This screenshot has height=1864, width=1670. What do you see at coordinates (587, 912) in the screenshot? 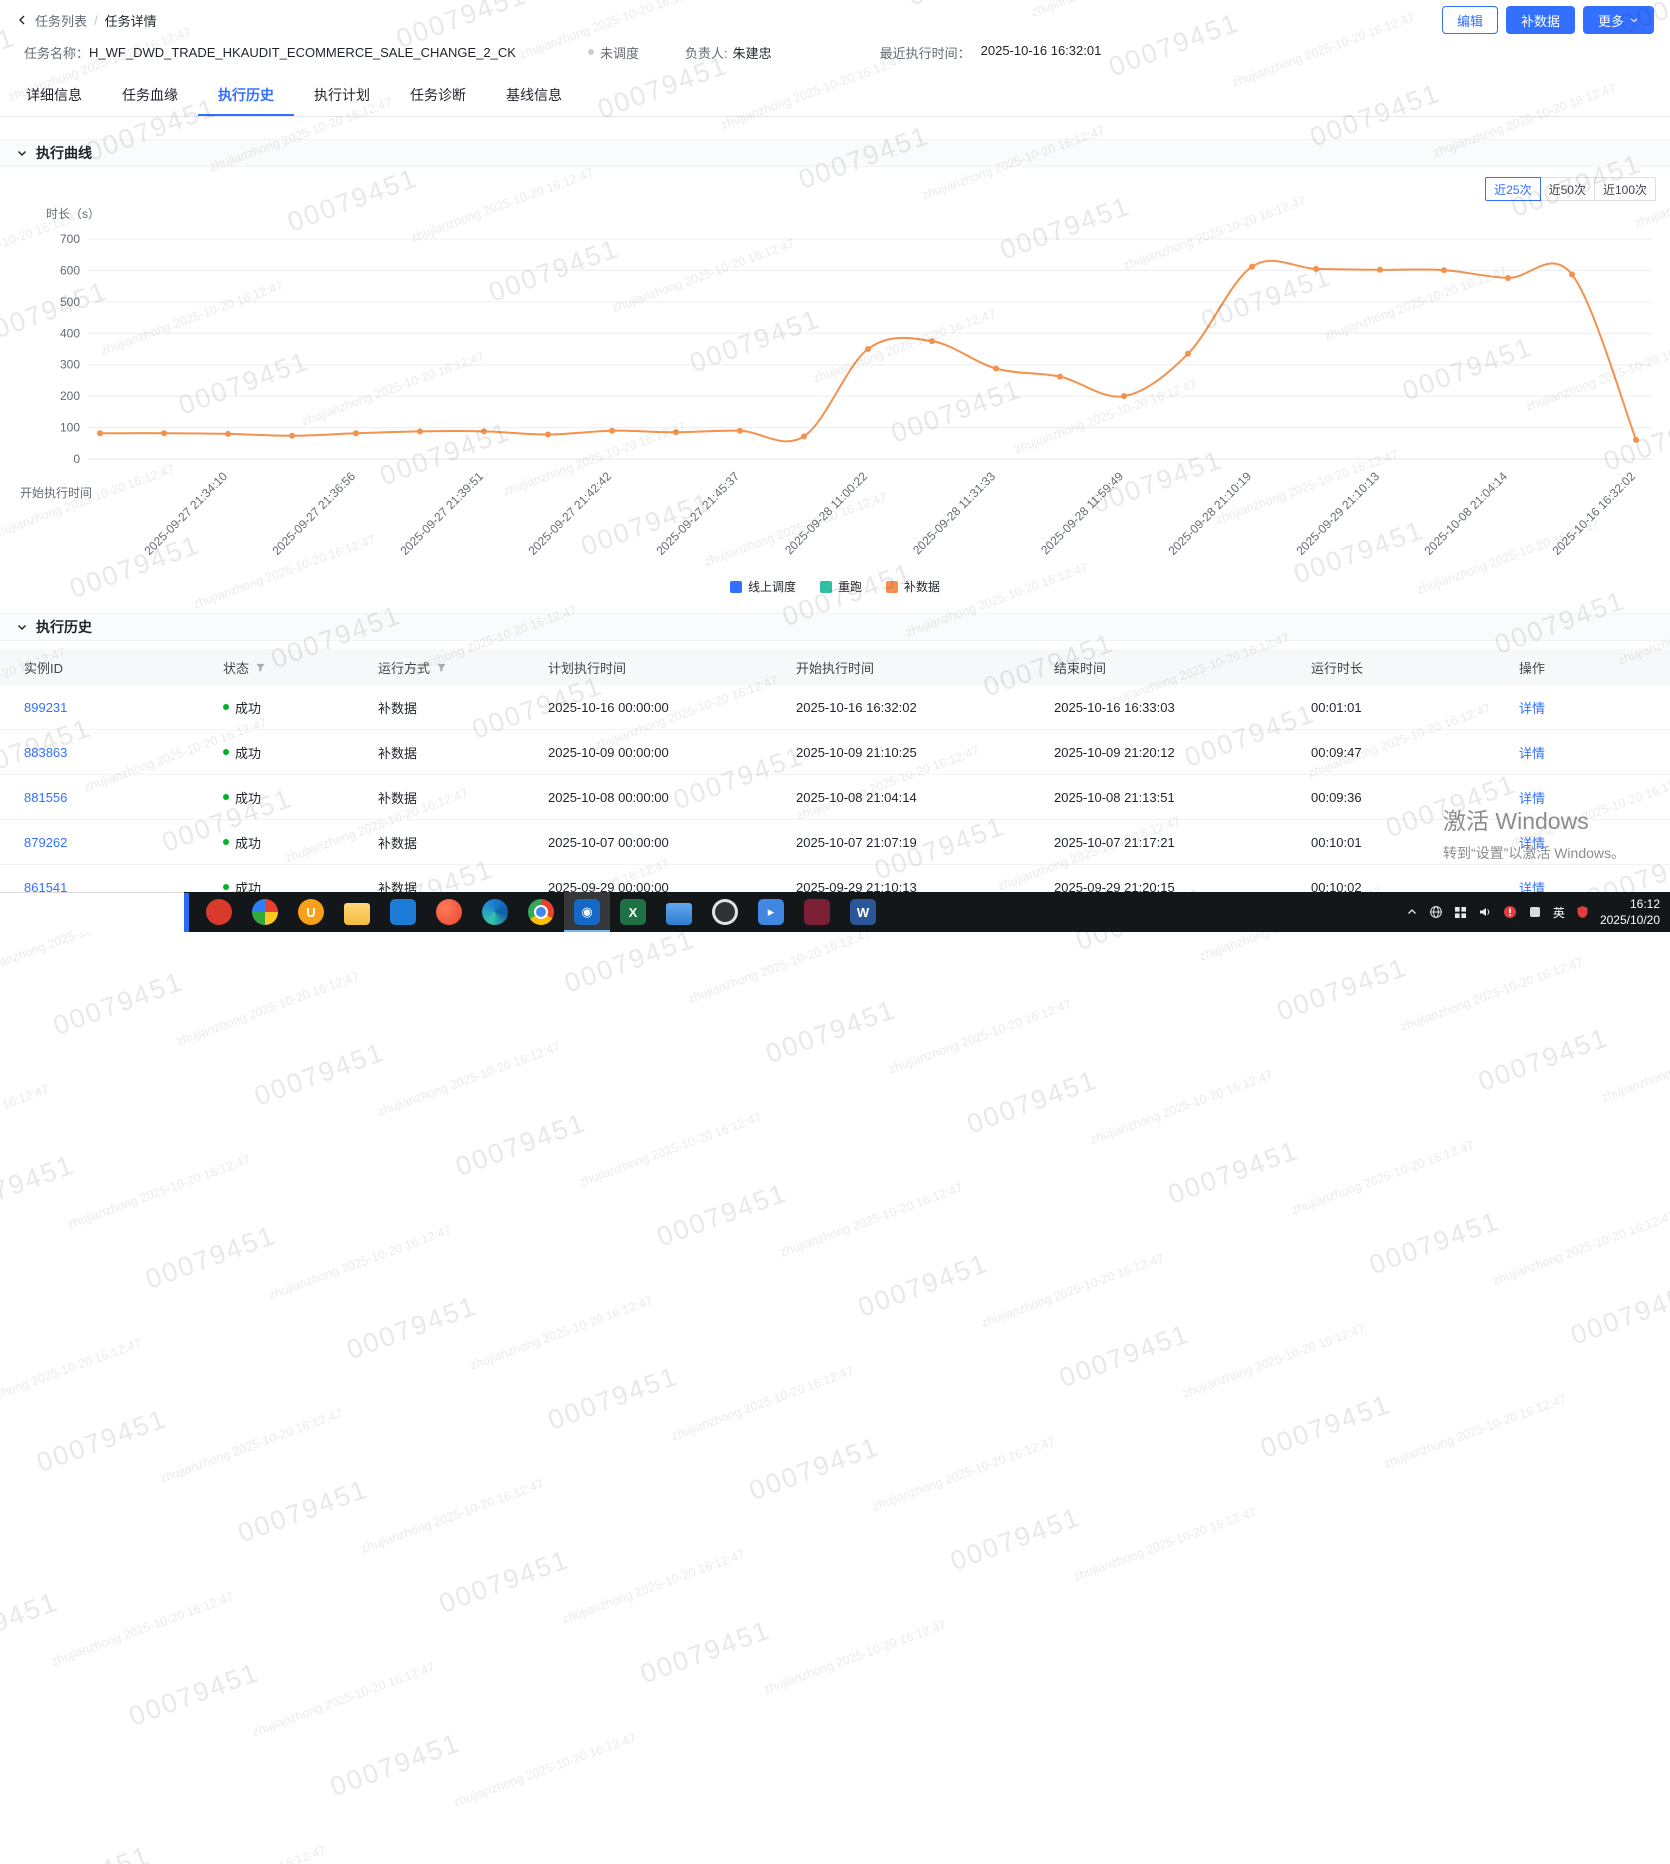
I see `taskbar-app-camera-app: ◉` at bounding box center [587, 912].